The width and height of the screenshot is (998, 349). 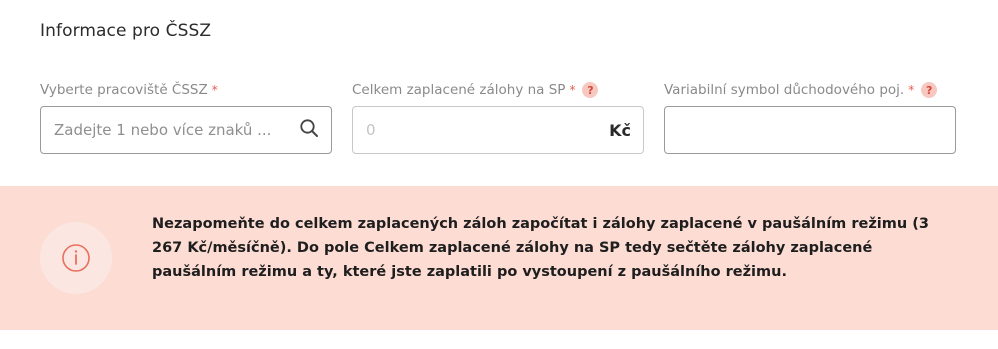 What do you see at coordinates (76, 258) in the screenshot?
I see `info-icon` at bounding box center [76, 258].